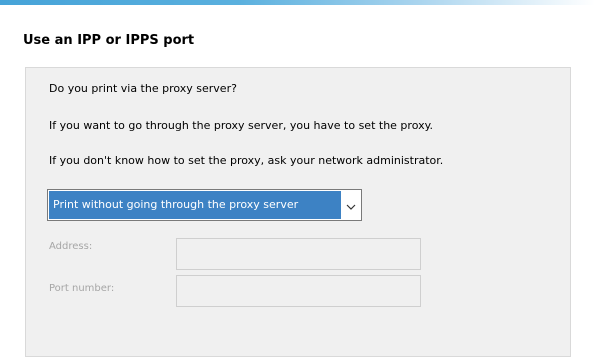 This screenshot has height=357, width=595. What do you see at coordinates (351, 204) in the screenshot?
I see `chevron-down-icon` at bounding box center [351, 204].